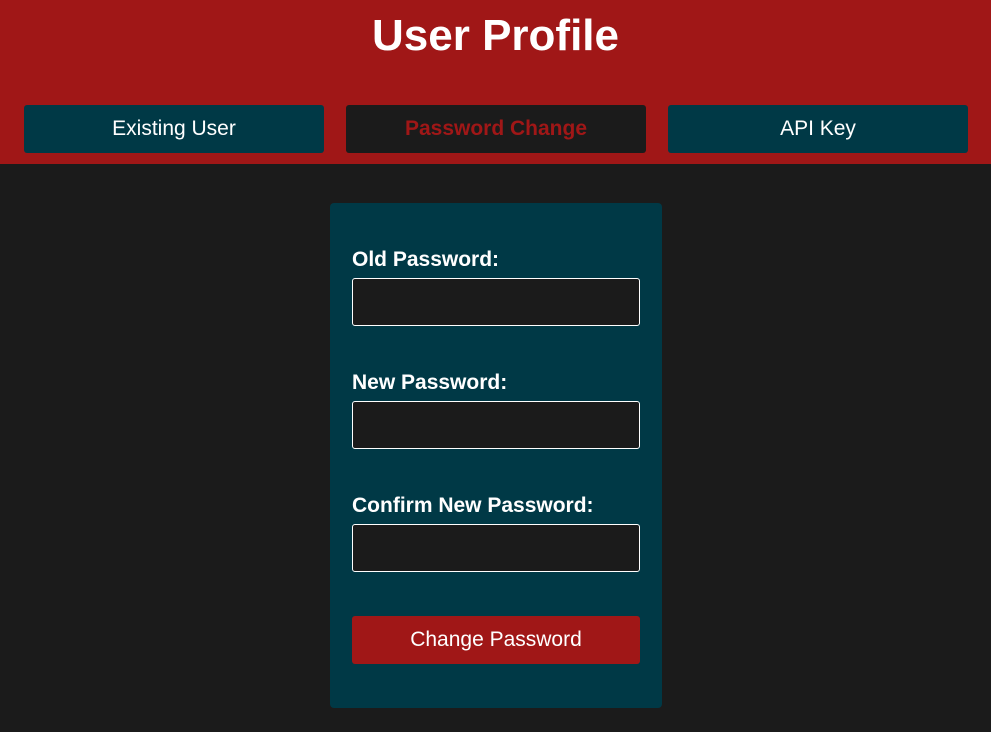 This screenshot has height=732, width=991. What do you see at coordinates (496, 548) in the screenshot?
I see `confirm-password-input` at bounding box center [496, 548].